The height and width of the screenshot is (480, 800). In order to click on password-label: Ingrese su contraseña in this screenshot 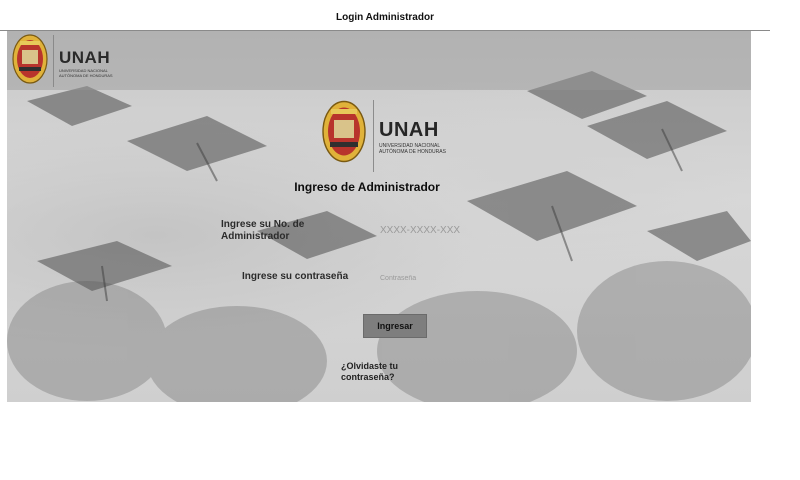, I will do `click(295, 276)`.